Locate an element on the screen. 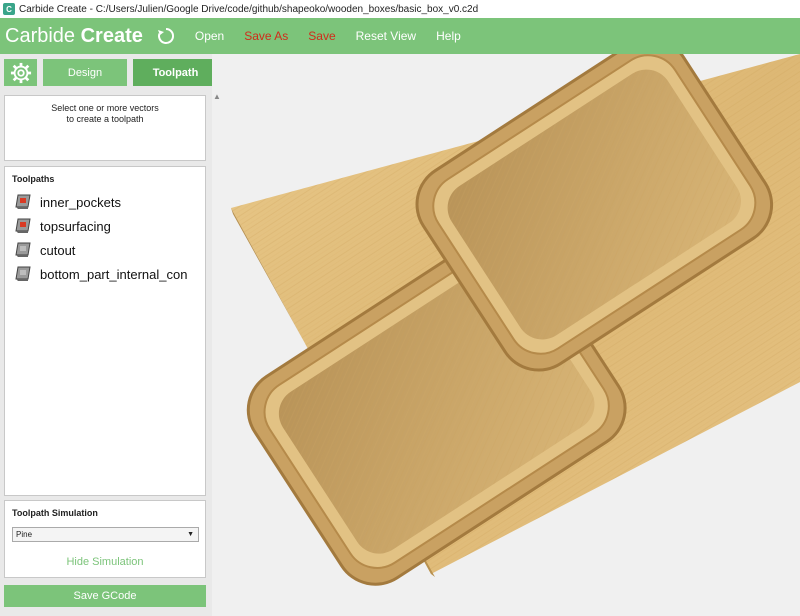 The width and height of the screenshot is (800, 616). toolpath-label: inner_pockets is located at coordinates (80, 202).